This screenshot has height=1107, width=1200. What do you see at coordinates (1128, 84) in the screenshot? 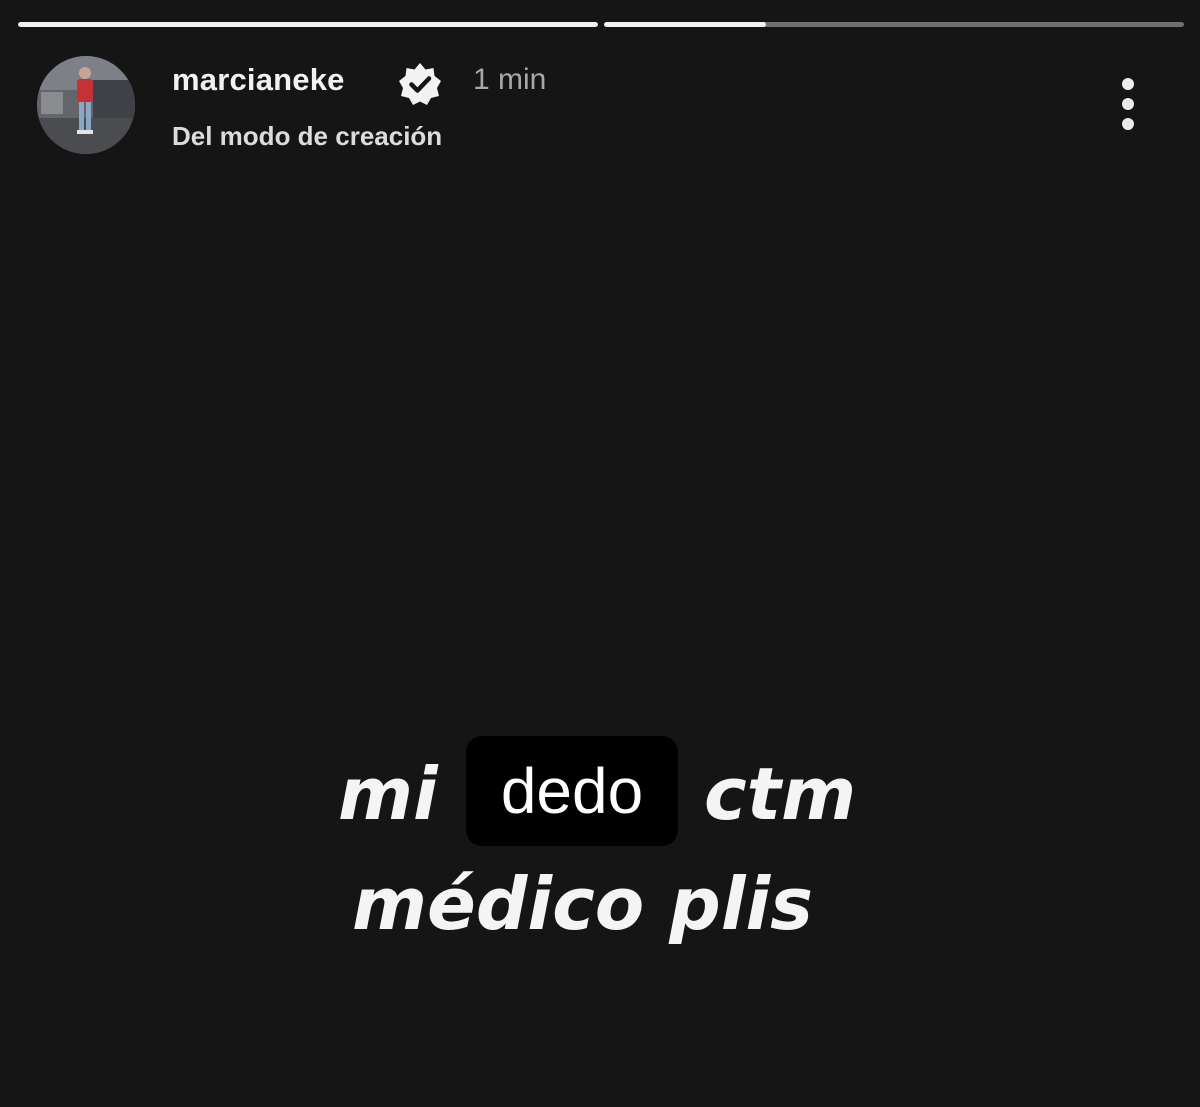
I see `more-options-icon` at bounding box center [1128, 84].